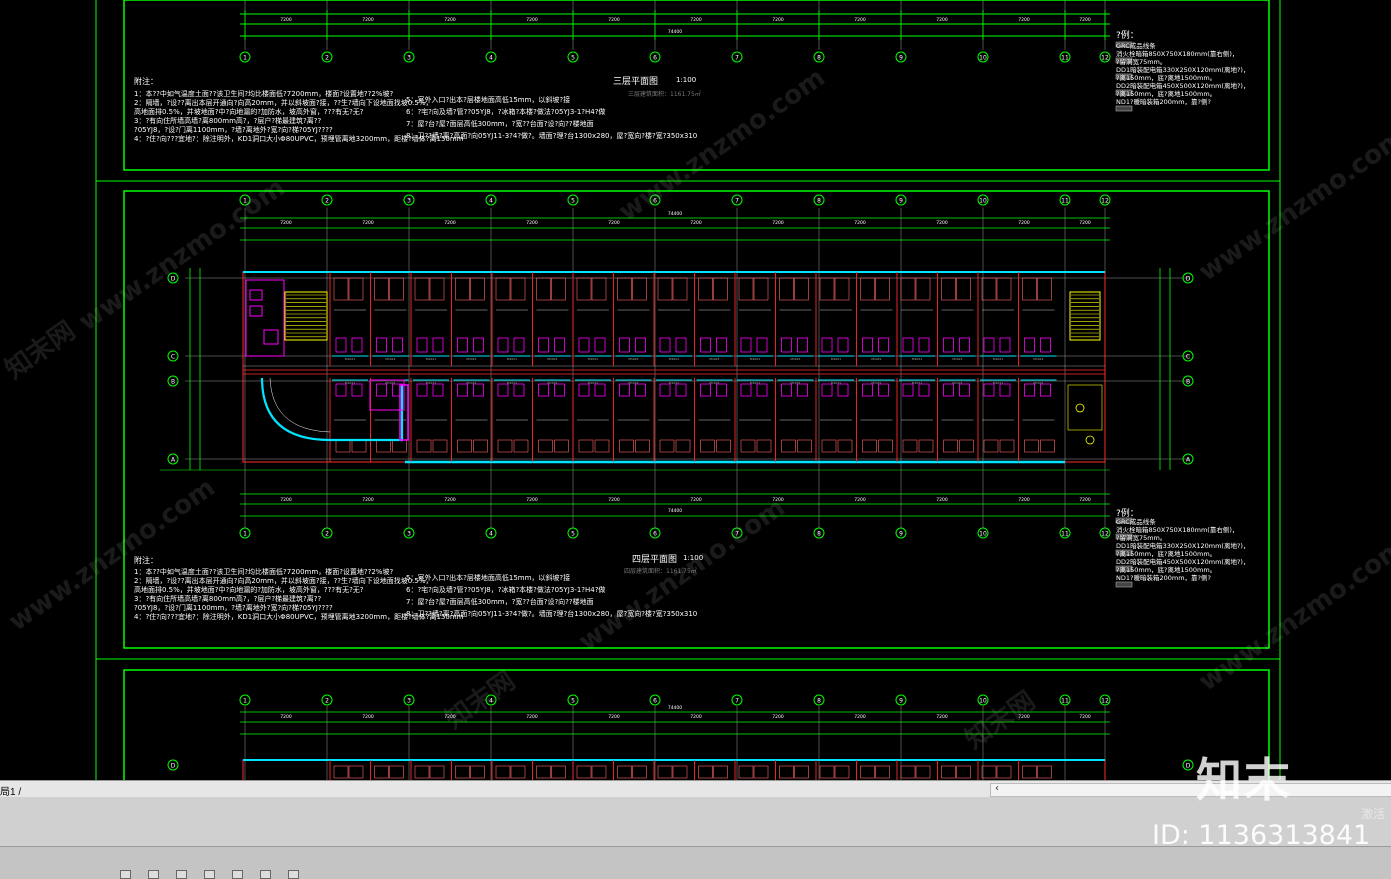 The image size is (1391, 879). What do you see at coordinates (228, 599) in the screenshot?
I see `note-line: 3：?有向住所墙高墙?离800mm高?，?层户?梯最建筑?离??` at bounding box center [228, 599].